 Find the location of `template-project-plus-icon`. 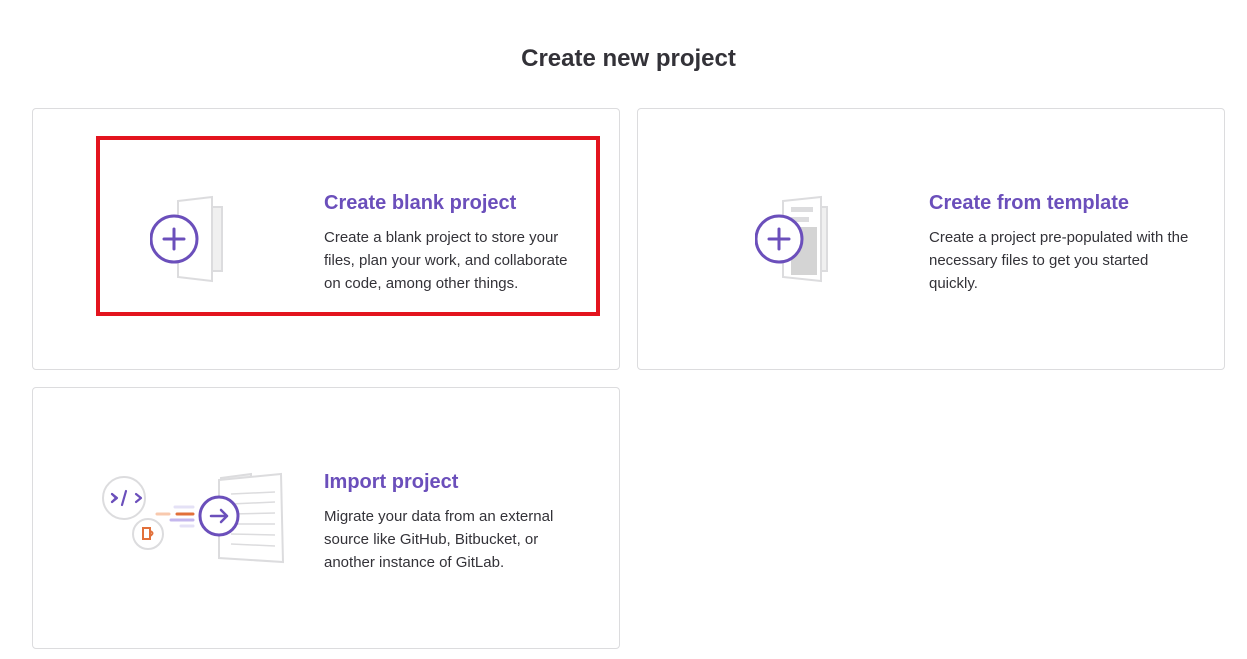

template-project-plus-icon is located at coordinates (791, 239).